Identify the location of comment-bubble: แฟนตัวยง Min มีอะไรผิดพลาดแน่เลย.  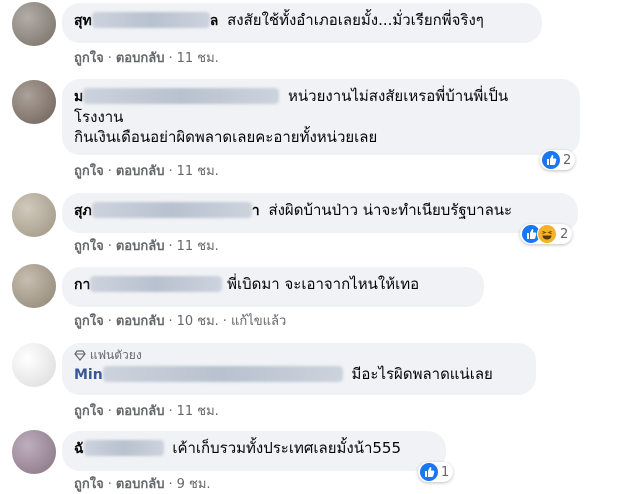
(299, 369).